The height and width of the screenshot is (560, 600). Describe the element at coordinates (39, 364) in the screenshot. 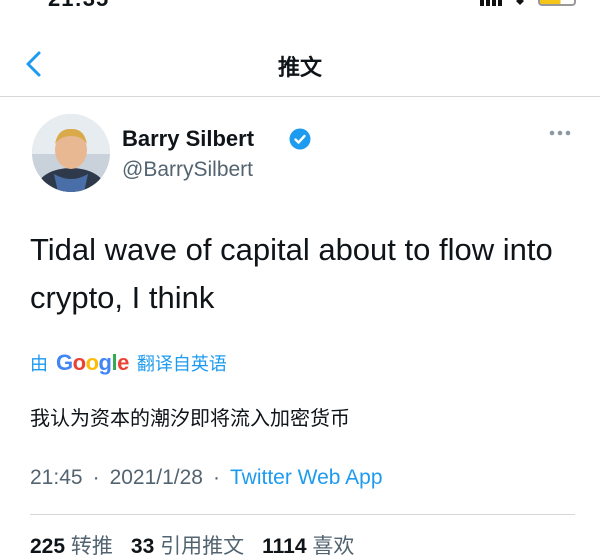

I see `translate-prefix: 由` at that location.